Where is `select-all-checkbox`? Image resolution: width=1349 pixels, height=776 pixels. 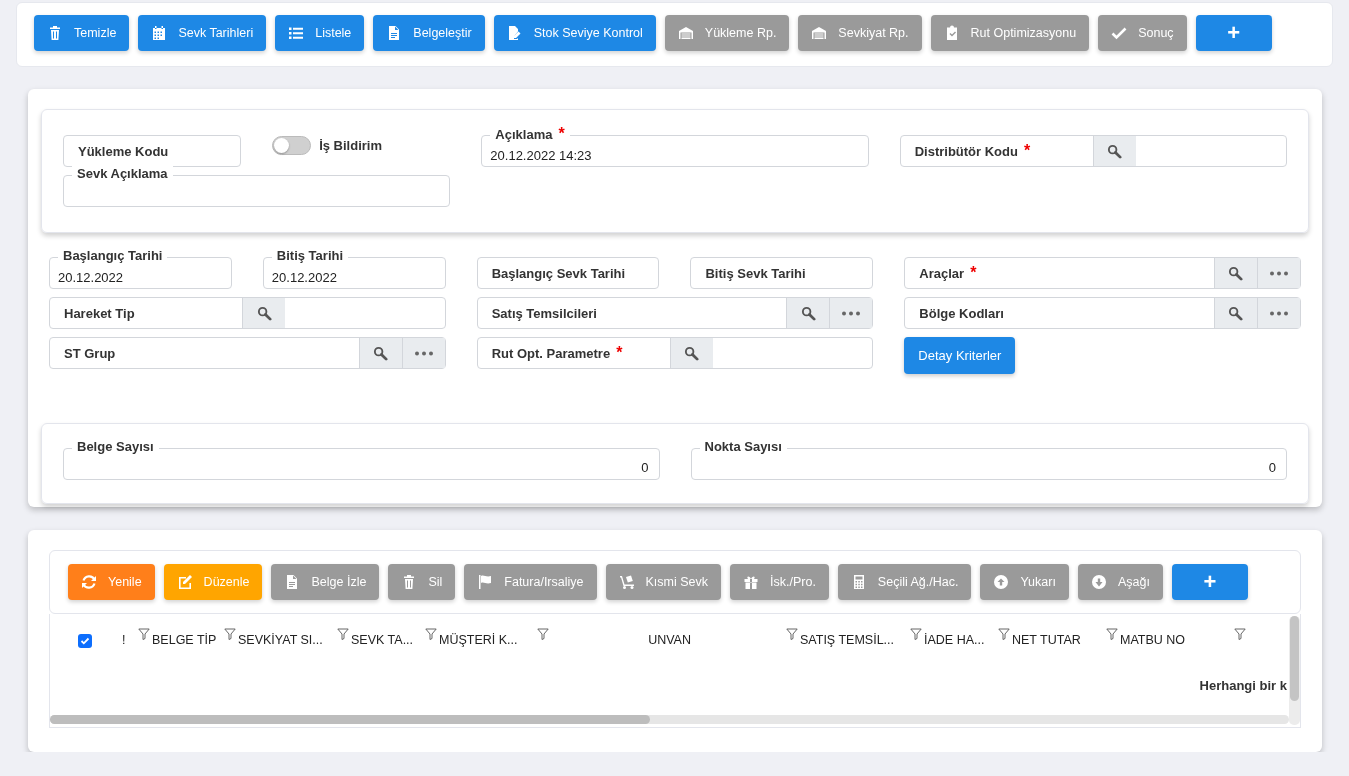
select-all-checkbox is located at coordinates (85, 641).